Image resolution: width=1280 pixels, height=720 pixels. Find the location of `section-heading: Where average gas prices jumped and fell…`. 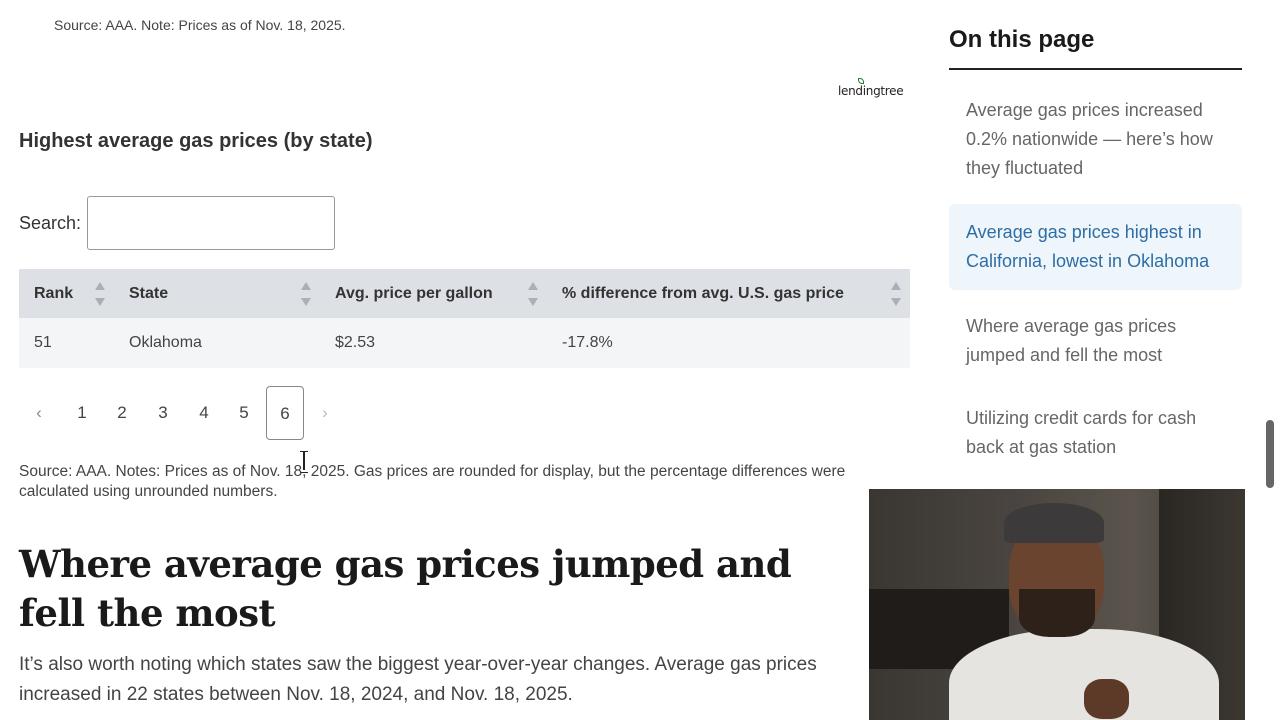

section-heading: Where average gas prices jumped and fell… is located at coordinates (405, 588).